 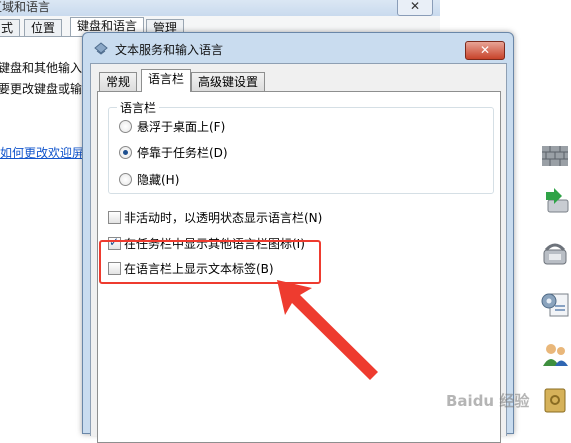 What do you see at coordinates (182, 152) in the screenshot?
I see `radio-docked-taskbar-label: 停靠于任务栏(D)` at bounding box center [182, 152].